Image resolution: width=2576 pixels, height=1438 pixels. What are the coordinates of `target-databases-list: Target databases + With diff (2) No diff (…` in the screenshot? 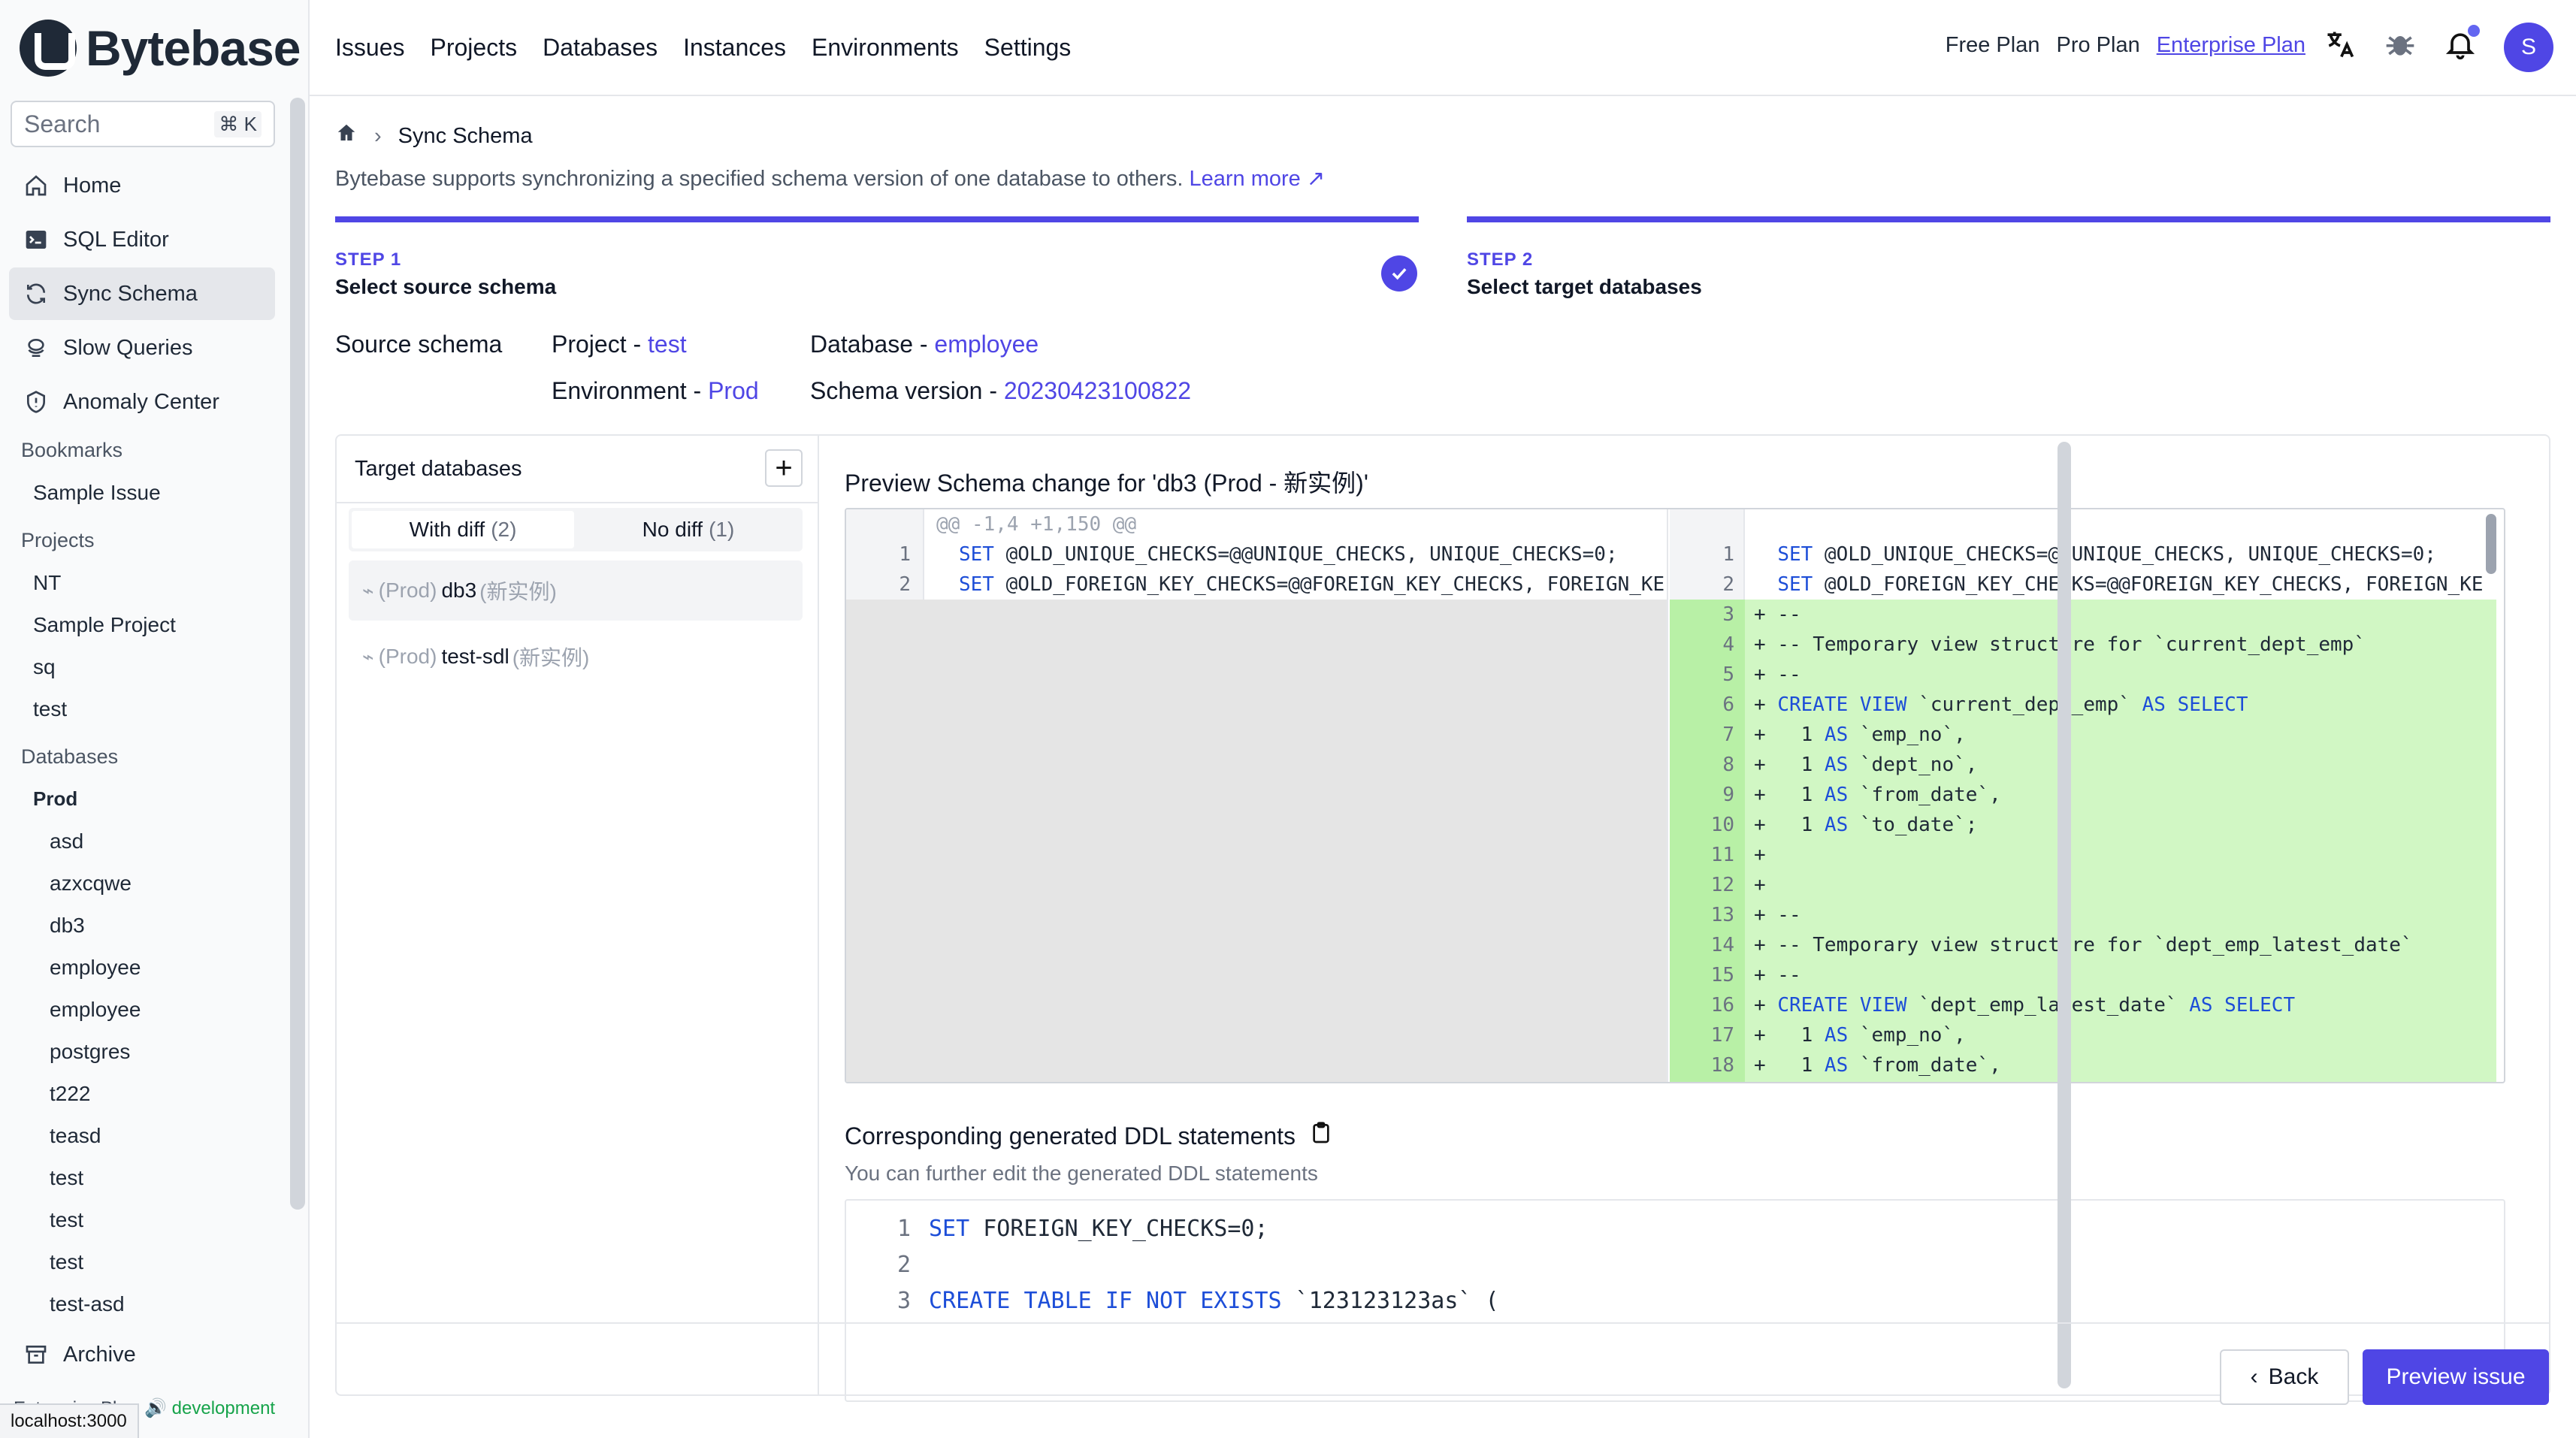 It's located at (578, 915).